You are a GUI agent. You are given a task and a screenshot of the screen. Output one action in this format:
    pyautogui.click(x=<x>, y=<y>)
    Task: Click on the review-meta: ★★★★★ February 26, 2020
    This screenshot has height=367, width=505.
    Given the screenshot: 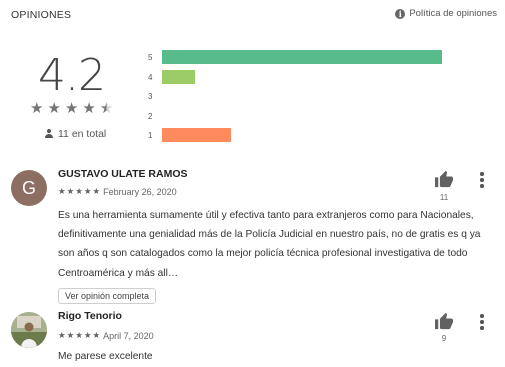 What is the action you would take?
    pyautogui.click(x=117, y=191)
    